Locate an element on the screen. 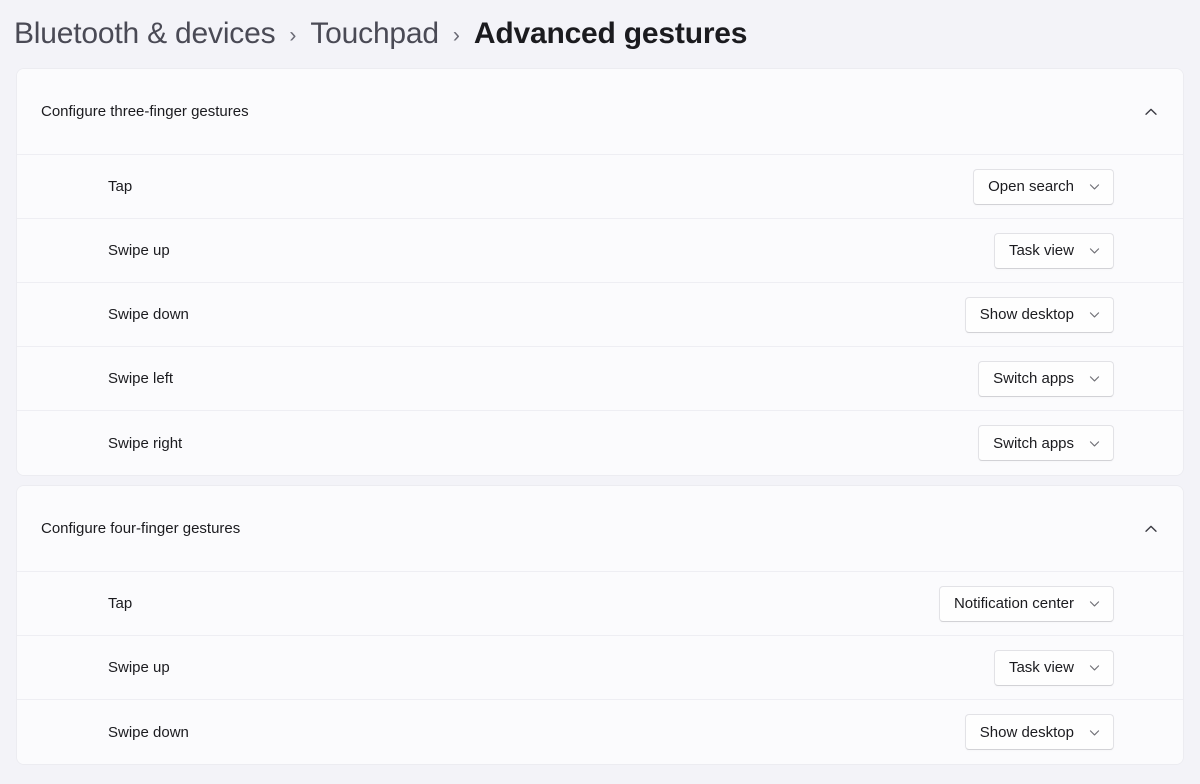 The height and width of the screenshot is (784, 1200). section-title: Configure four-finger gestures is located at coordinates (141, 528).